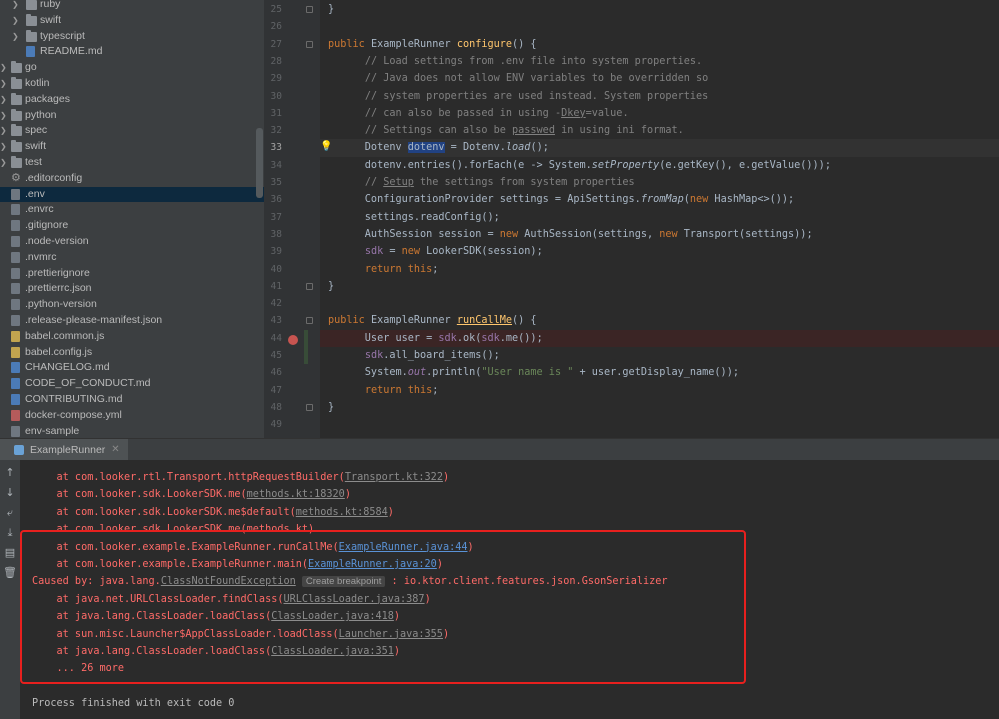 Image resolution: width=999 pixels, height=719 pixels. What do you see at coordinates (132, 194) in the screenshot?
I see `tree-item: .env` at bounding box center [132, 194].